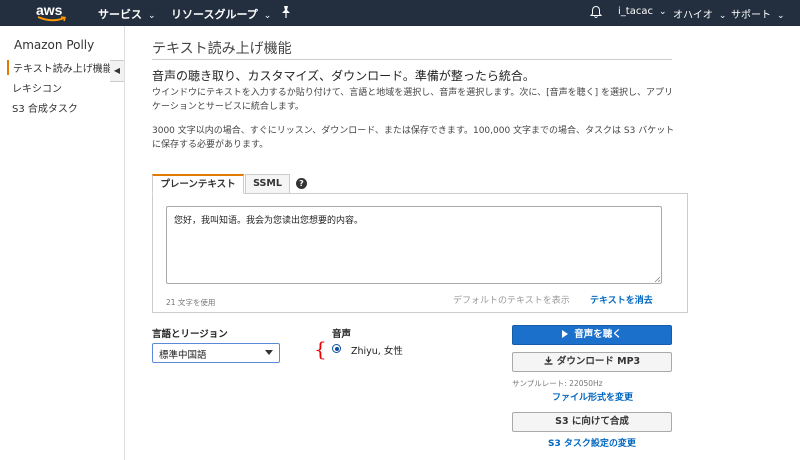  Describe the element at coordinates (198, 184) in the screenshot. I see `tab-plain-text: プレーンテキスト` at that location.